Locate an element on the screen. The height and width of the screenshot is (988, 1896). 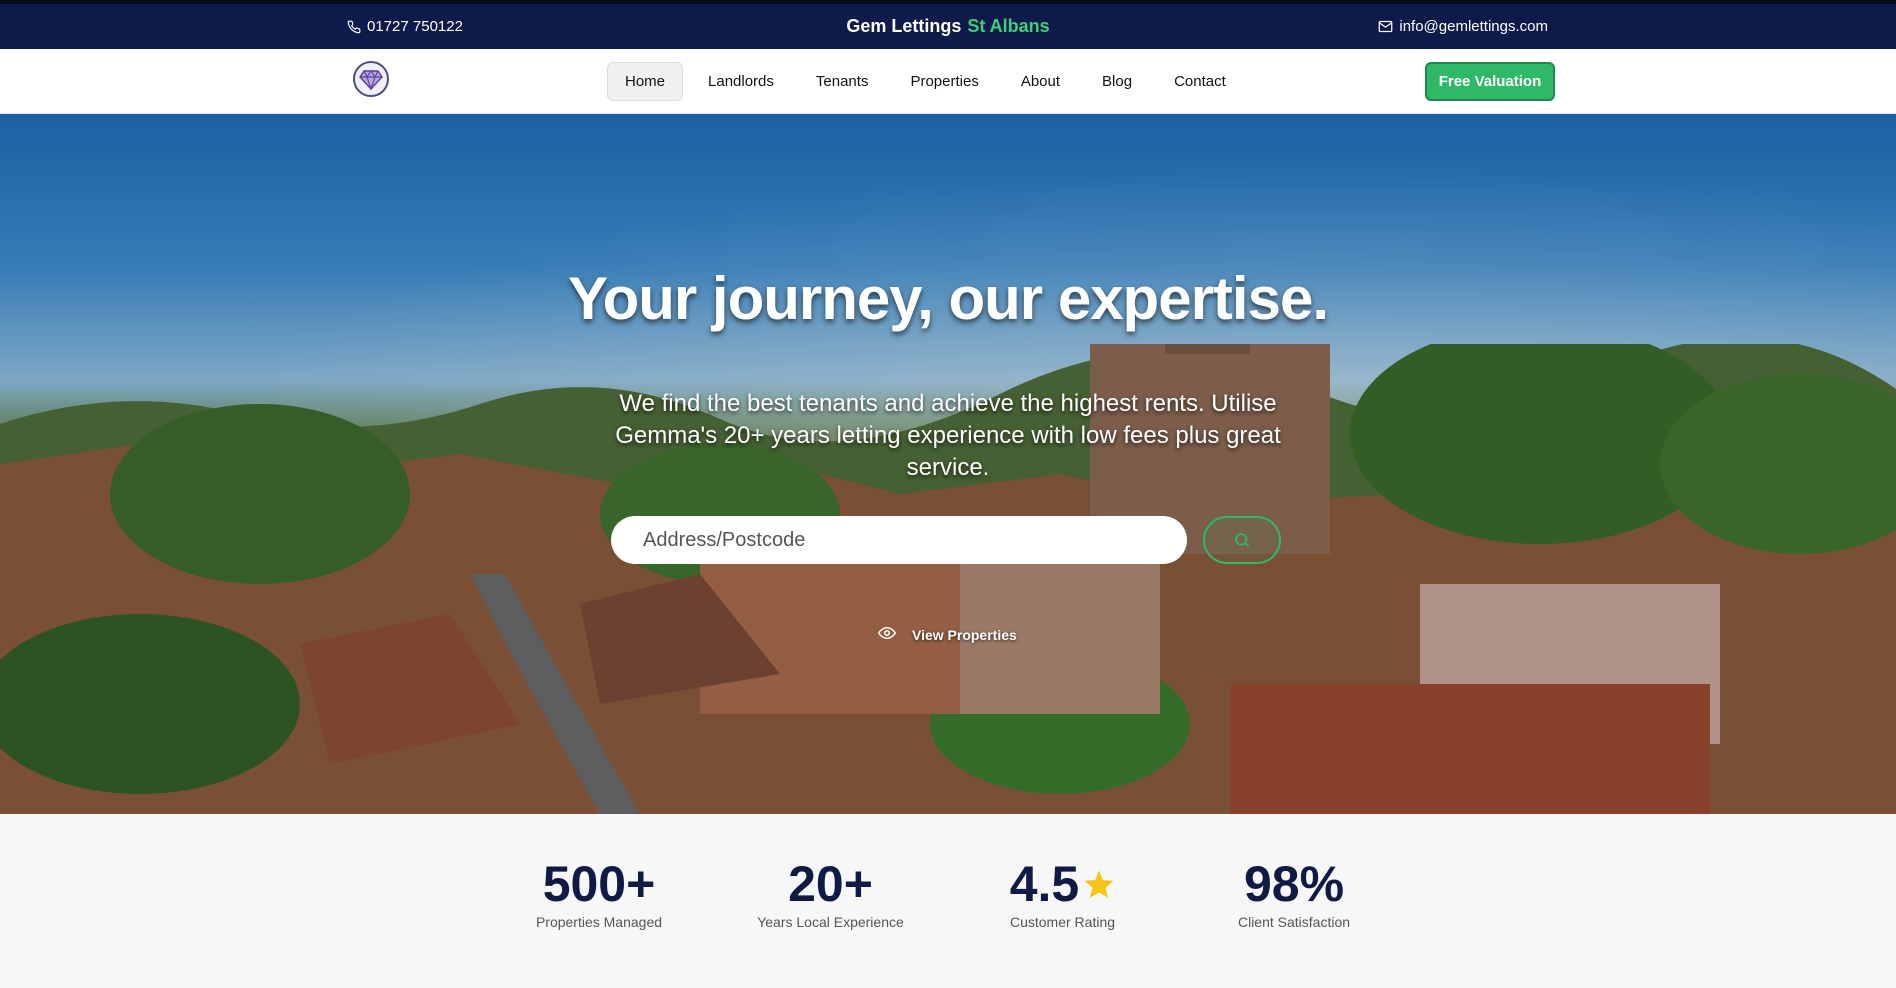
free-valuation-button: Free Valuation is located at coordinates (1490, 81).